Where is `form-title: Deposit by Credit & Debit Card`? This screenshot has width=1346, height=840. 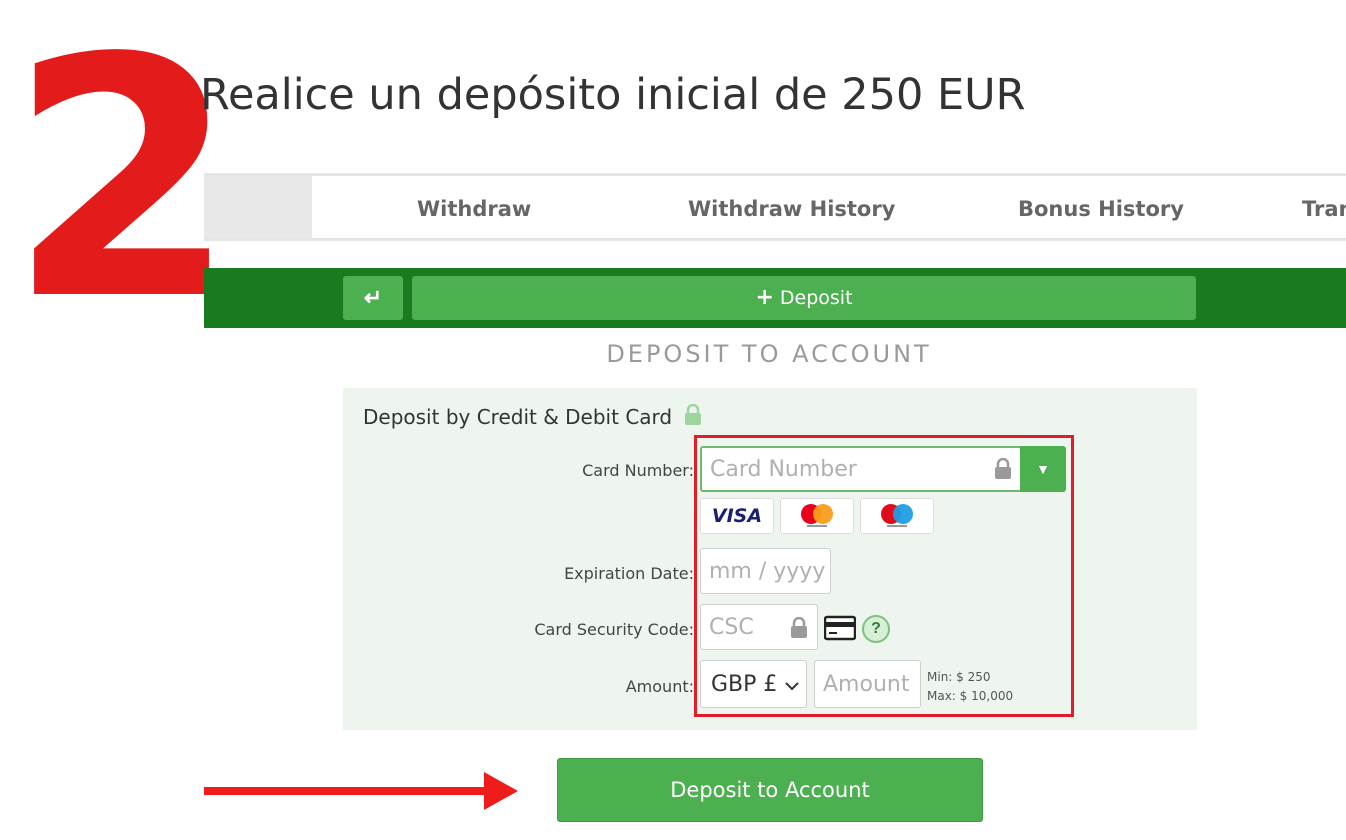 form-title: Deposit by Credit & Debit Card is located at coordinates (532, 417).